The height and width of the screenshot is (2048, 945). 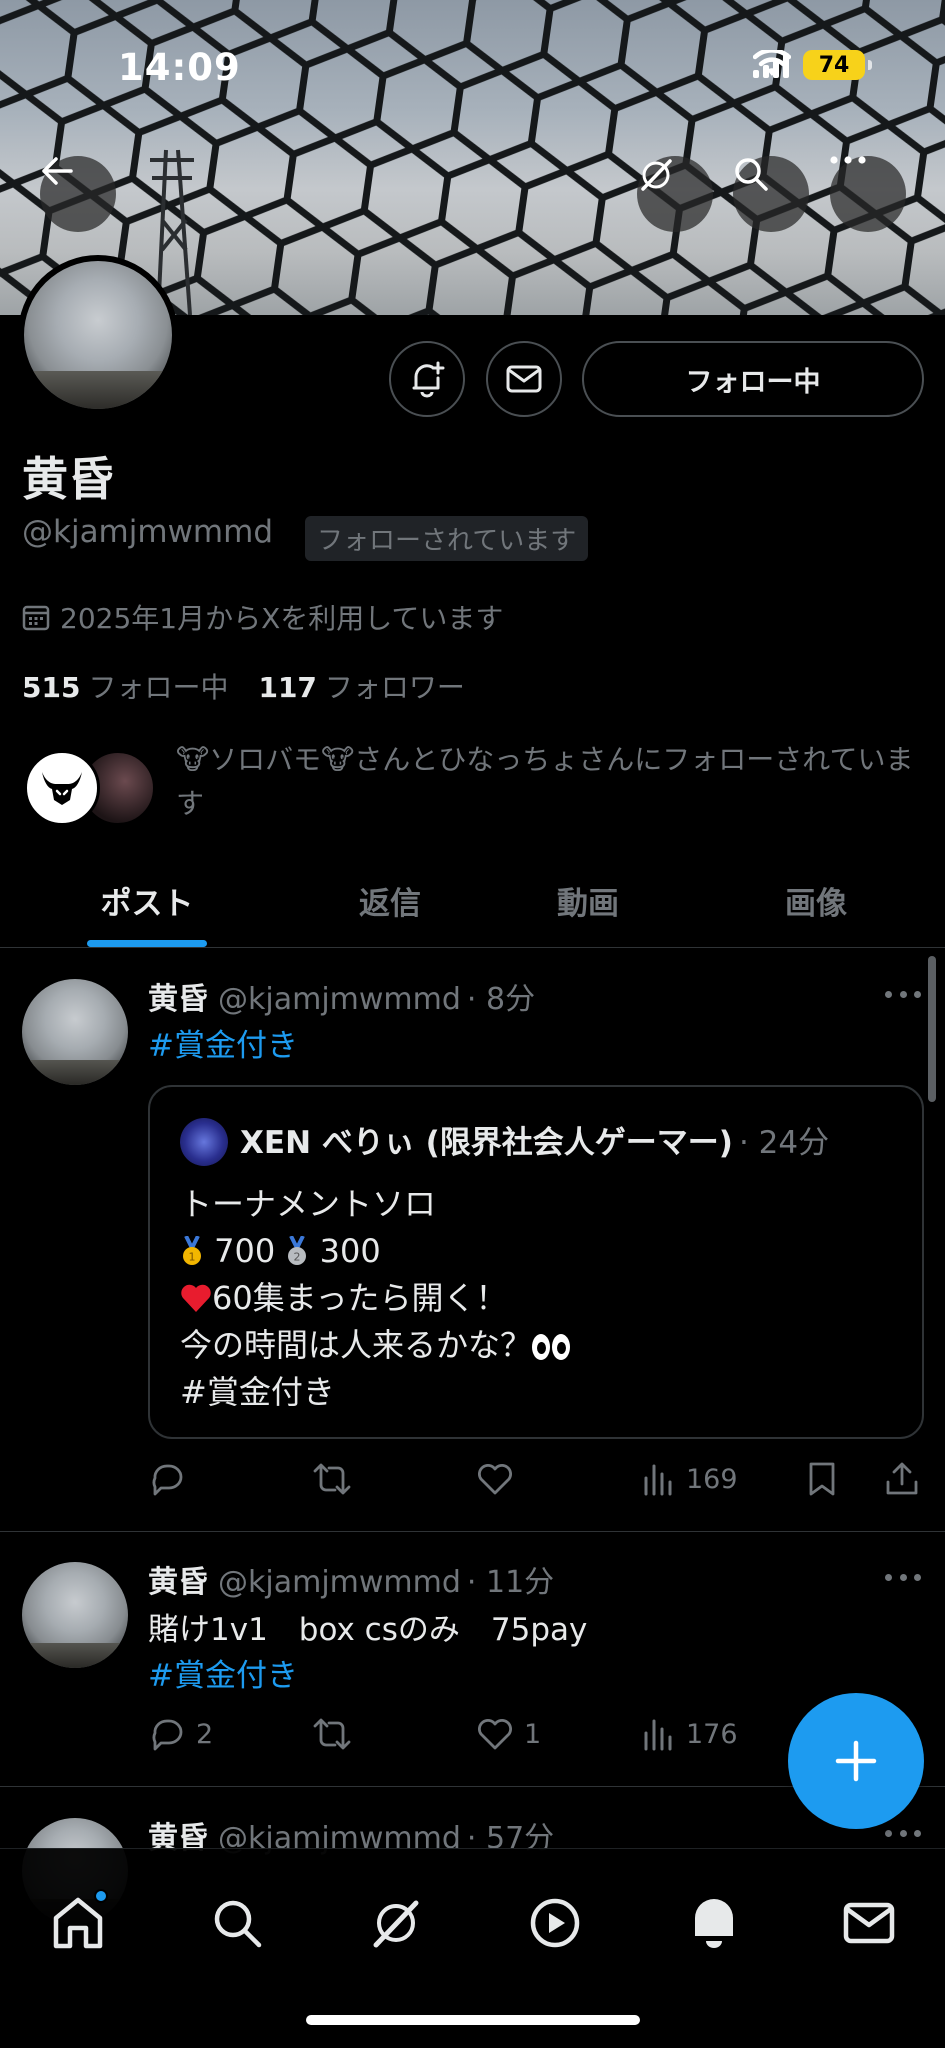 What do you see at coordinates (101, 1896) in the screenshot?
I see `home-notification-dot` at bounding box center [101, 1896].